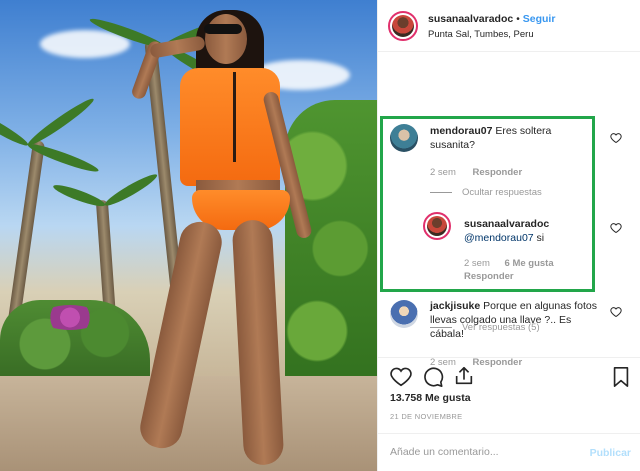 The image size is (640, 471). I want to click on like-heart-icon, so click(401, 377).